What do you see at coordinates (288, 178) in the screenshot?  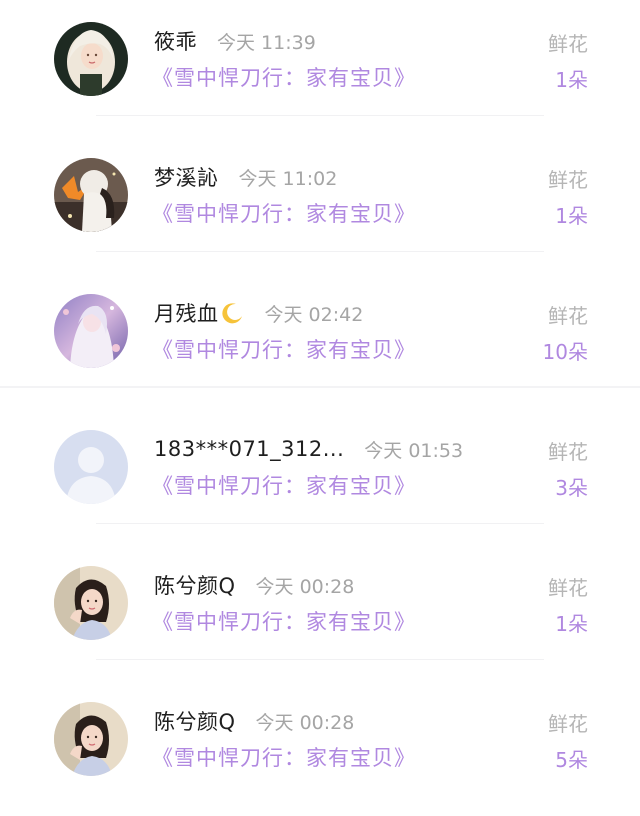 I see `timestamp: 今天 11:02` at bounding box center [288, 178].